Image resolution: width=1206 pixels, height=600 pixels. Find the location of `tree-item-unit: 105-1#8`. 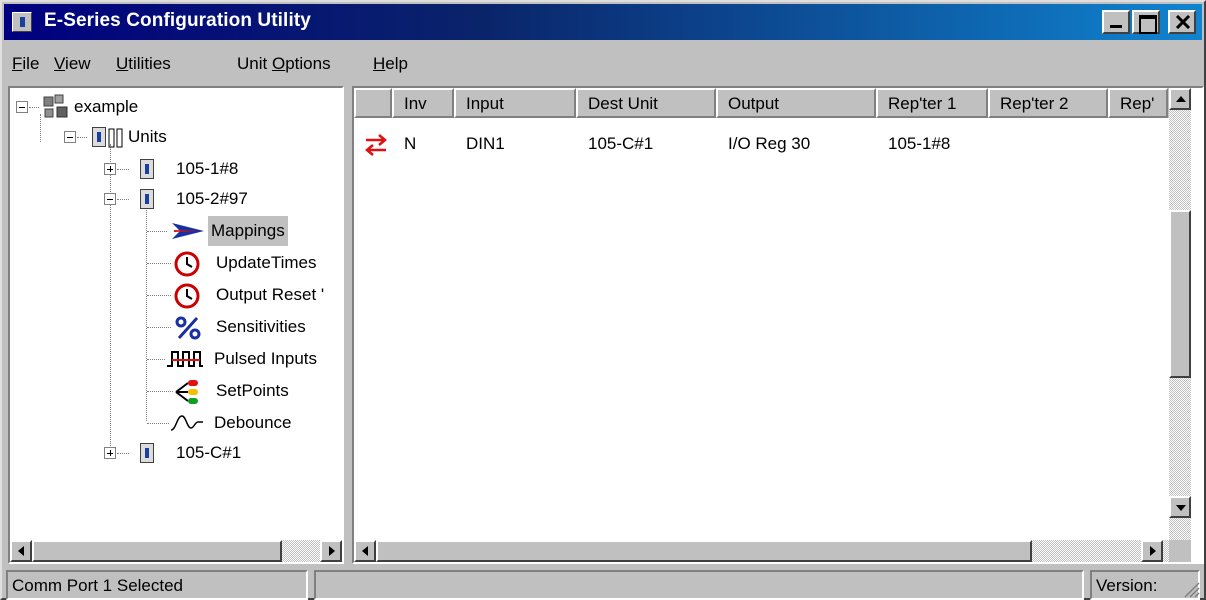

tree-item-unit: 105-1#8 is located at coordinates (175, 169).